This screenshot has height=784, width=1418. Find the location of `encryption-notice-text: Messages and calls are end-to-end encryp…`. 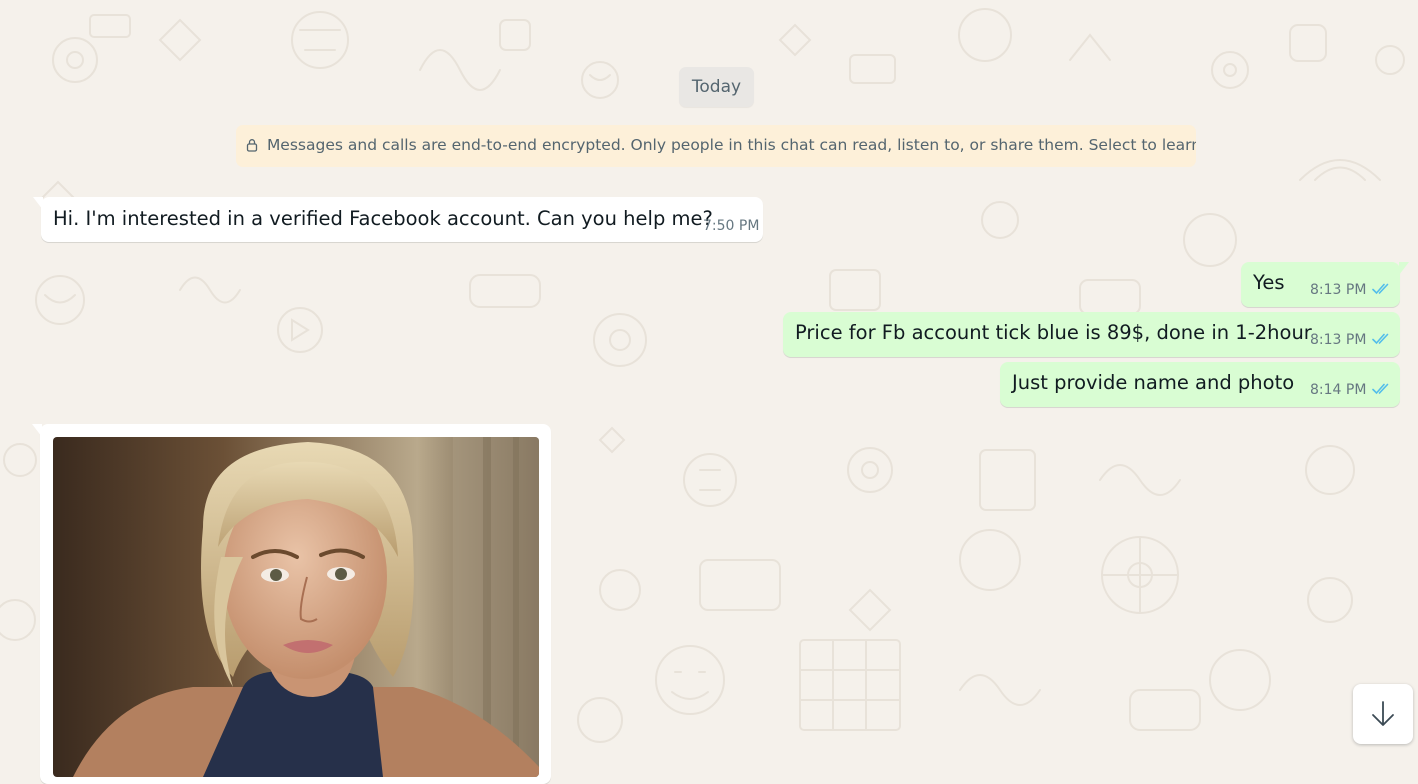

encryption-notice-text: Messages and calls are end-to-end encryp… is located at coordinates (731, 145).